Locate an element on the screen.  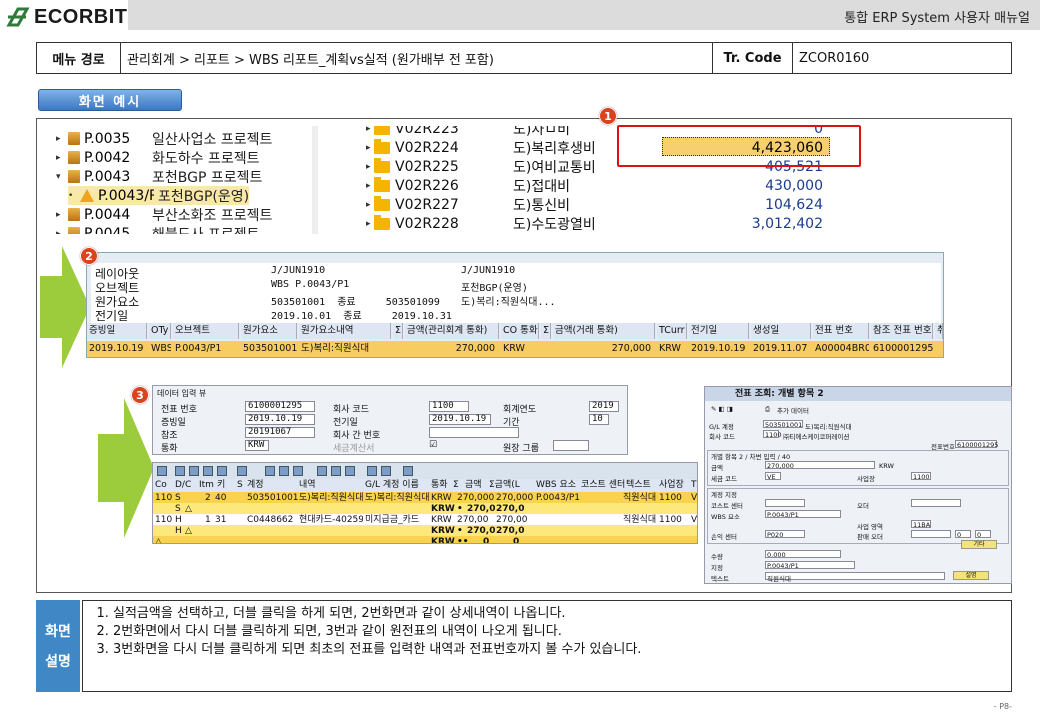
sum-icon is located at coordinates (222, 471).